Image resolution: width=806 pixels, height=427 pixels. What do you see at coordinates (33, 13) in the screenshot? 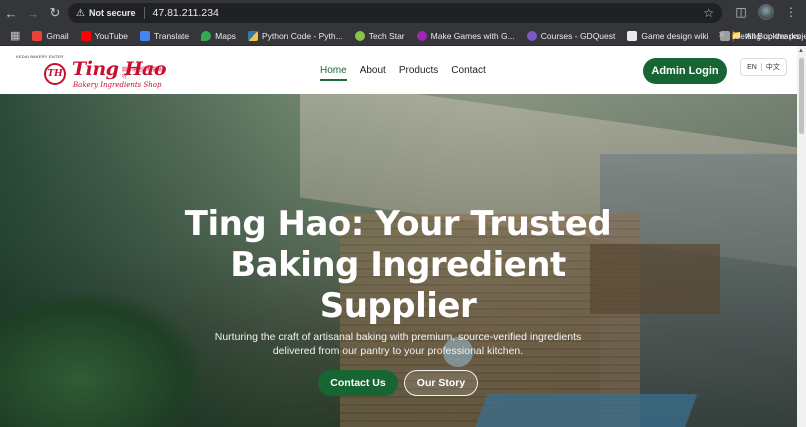
I see `forward-icon: →` at bounding box center [33, 13].